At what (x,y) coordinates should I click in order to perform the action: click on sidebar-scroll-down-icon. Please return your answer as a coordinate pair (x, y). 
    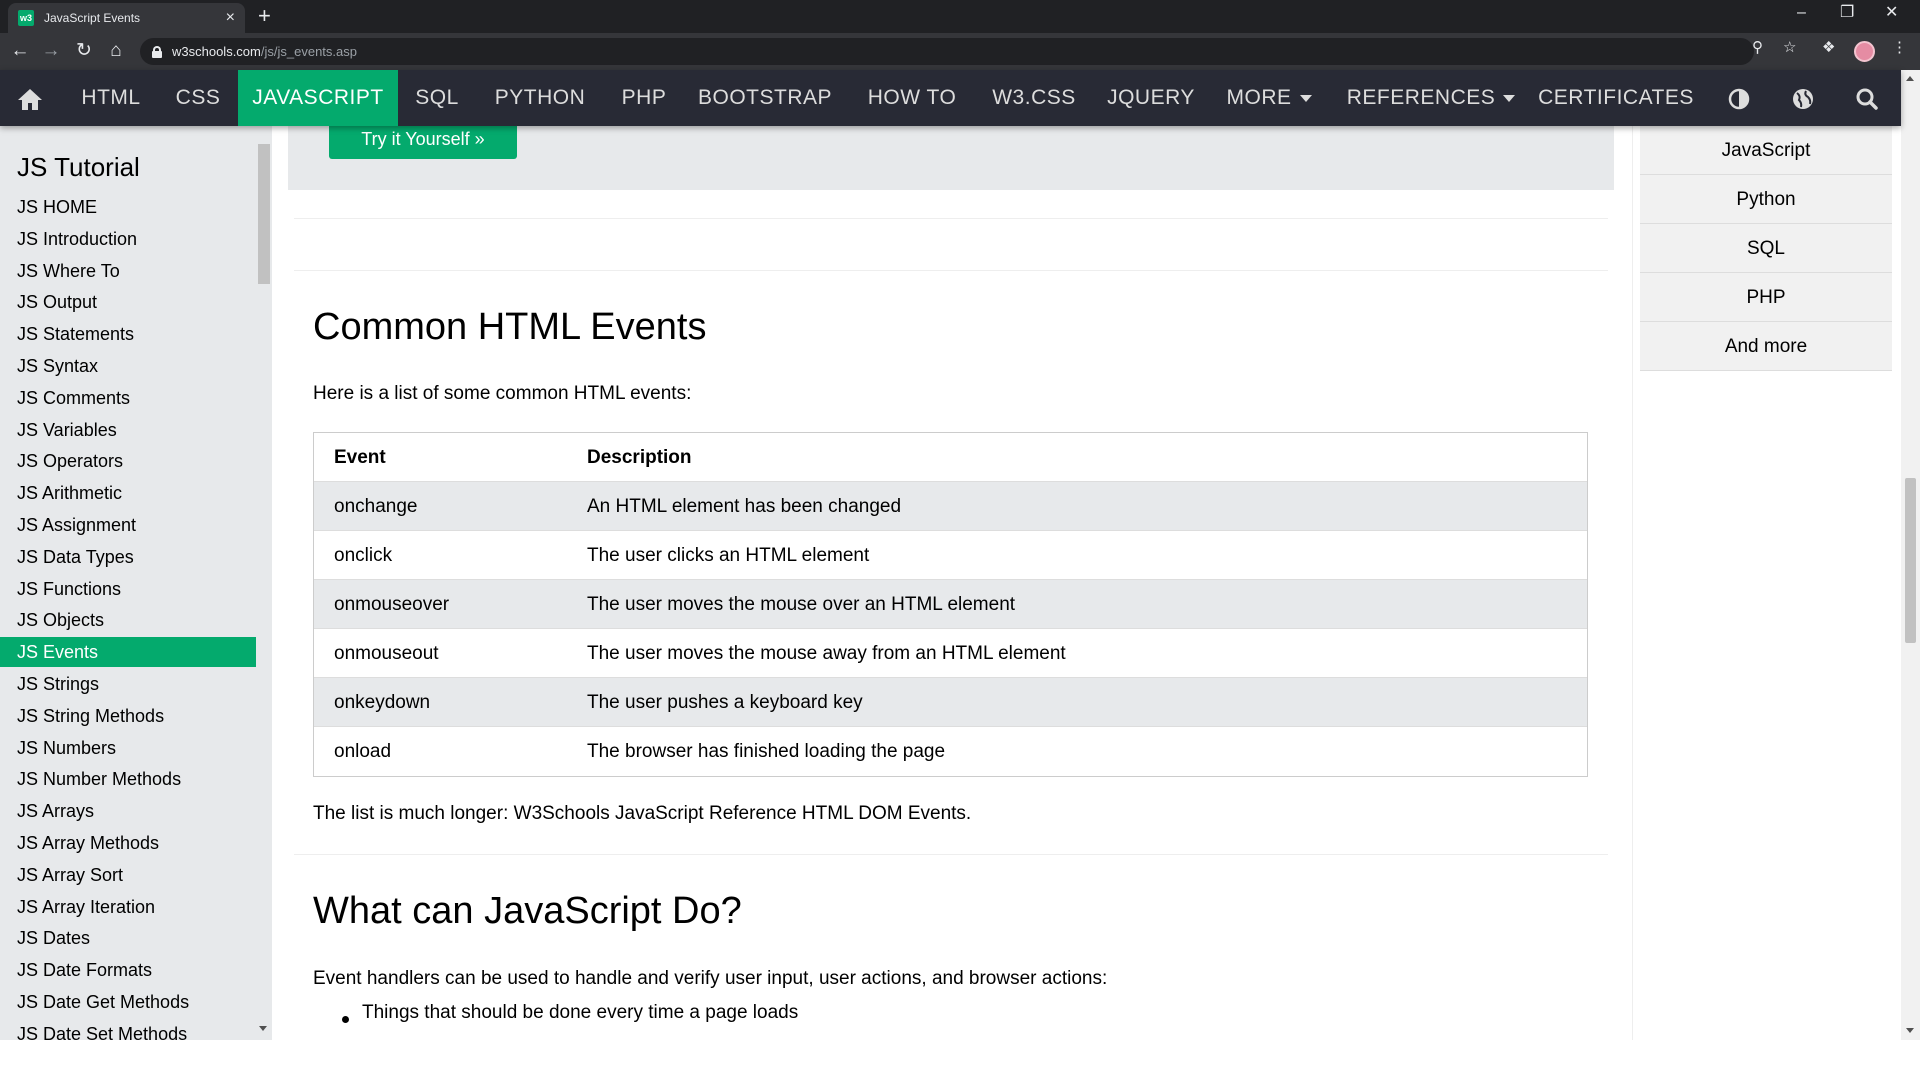
    Looking at the image, I should click on (263, 1028).